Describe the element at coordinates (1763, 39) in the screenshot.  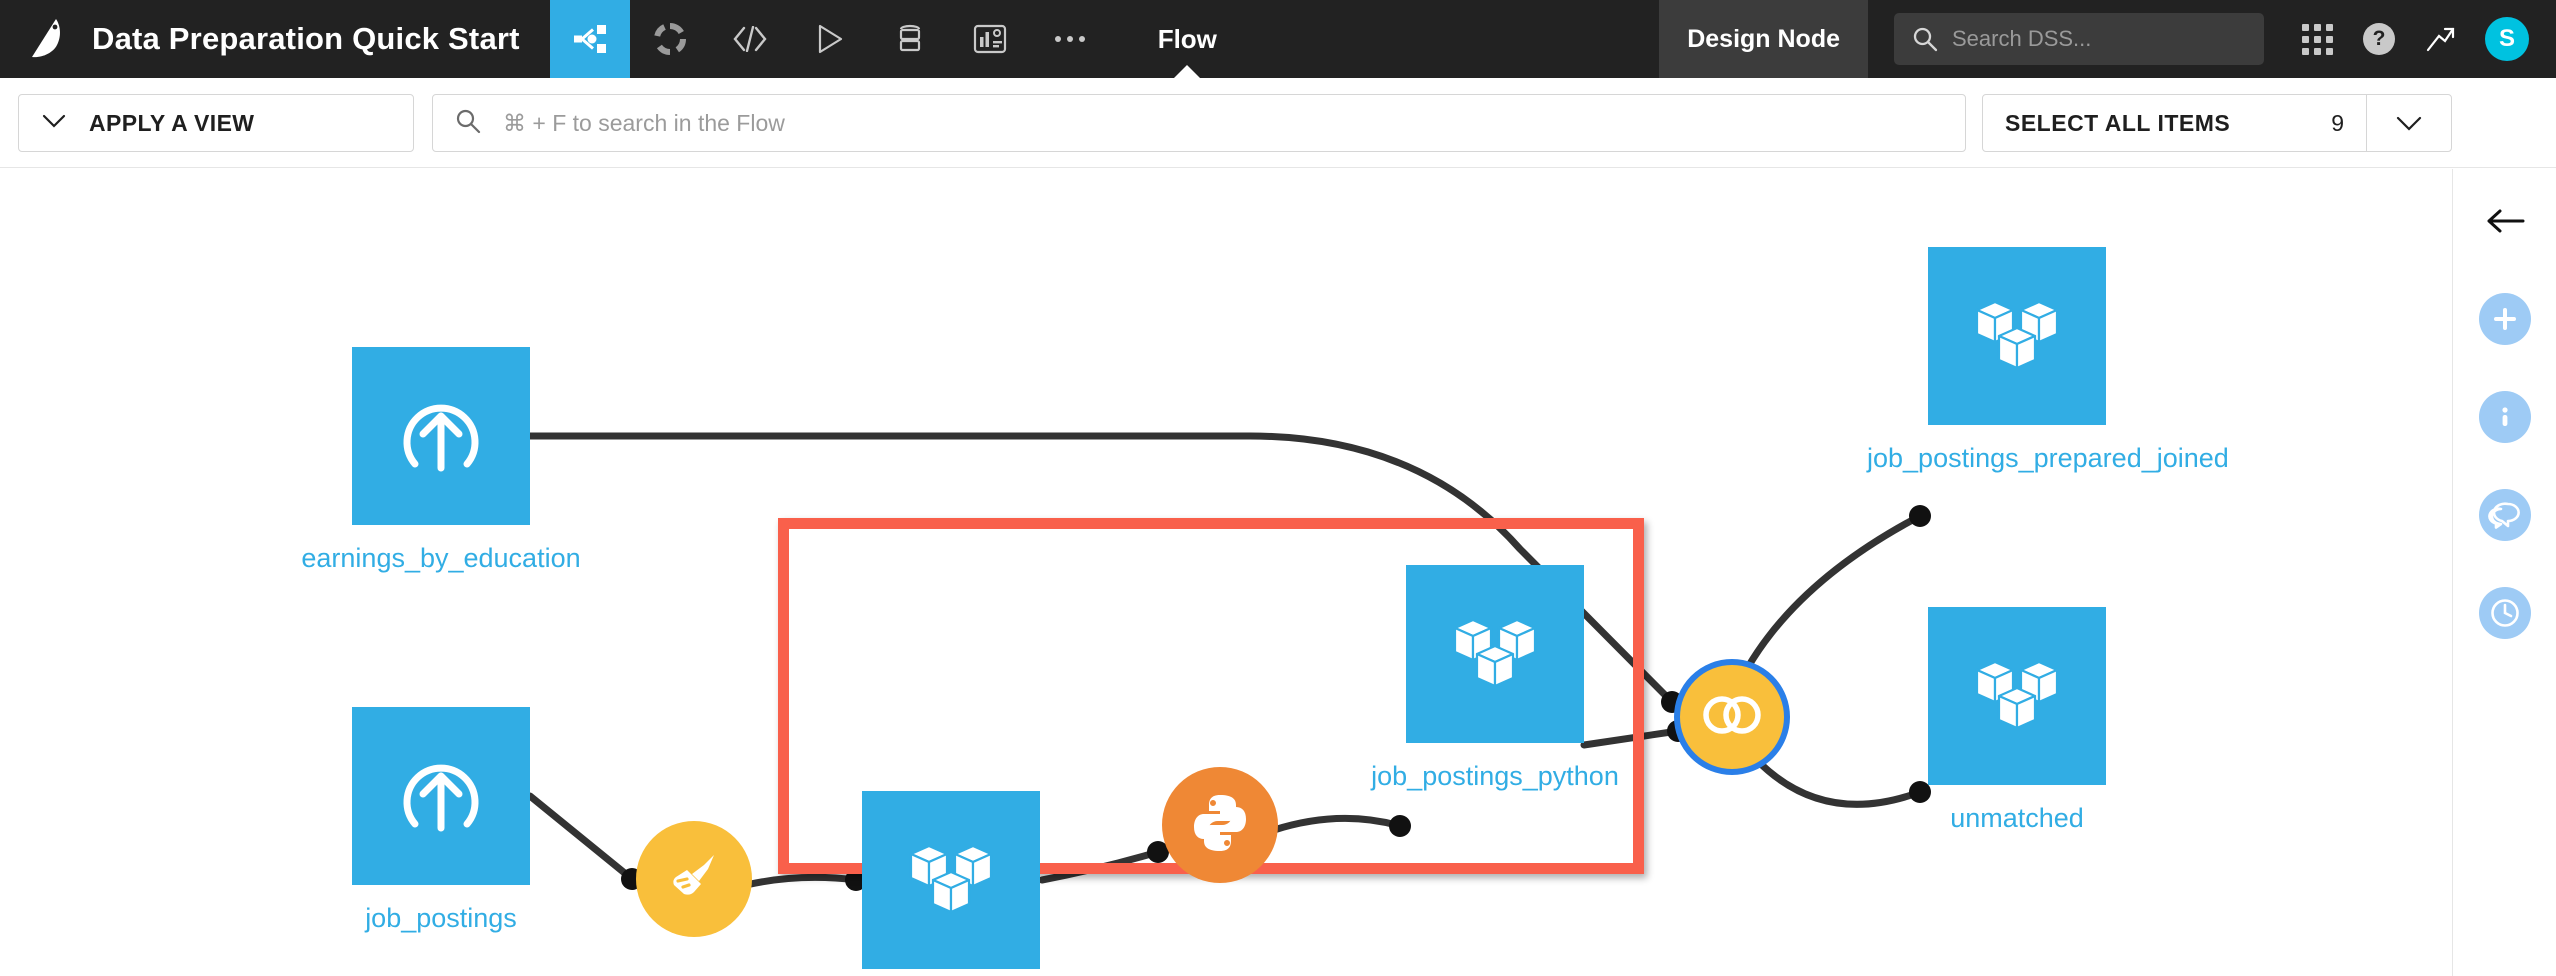
I see `design-node-badge: Design Node` at that location.